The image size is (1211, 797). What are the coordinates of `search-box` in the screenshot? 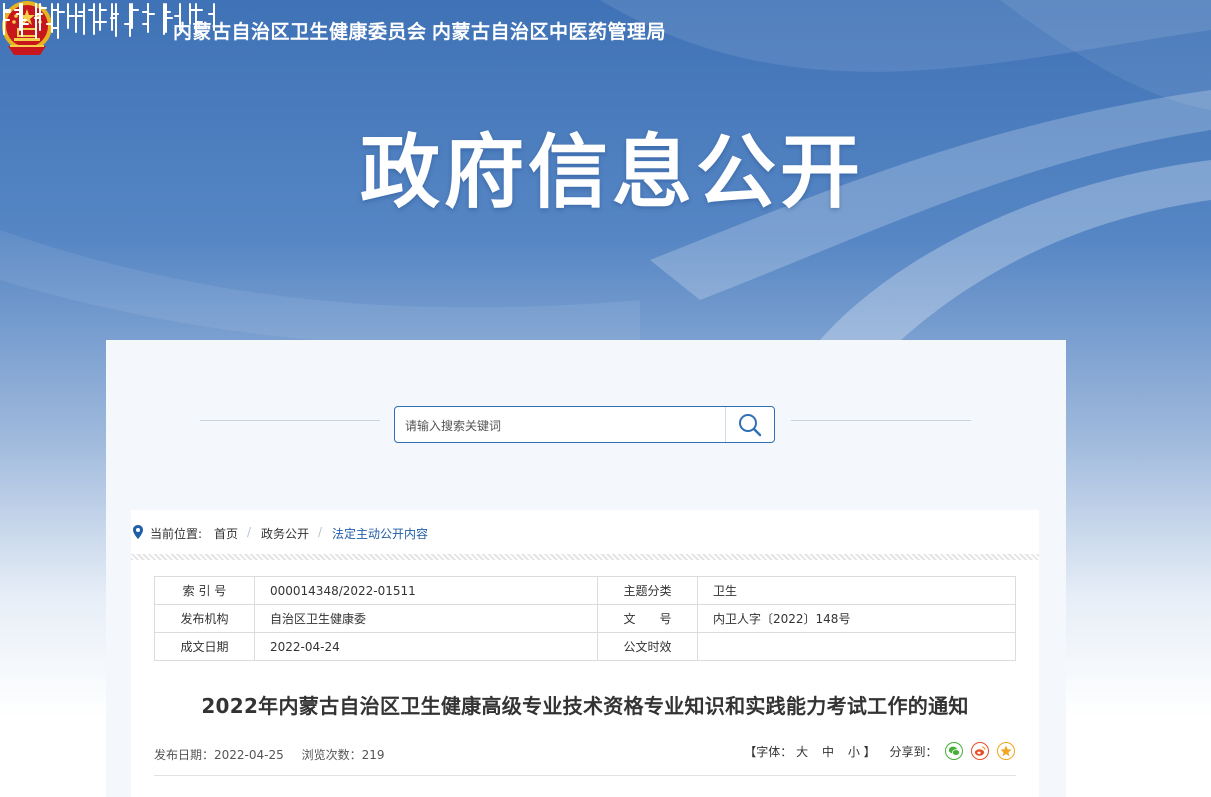 It's located at (584, 424).